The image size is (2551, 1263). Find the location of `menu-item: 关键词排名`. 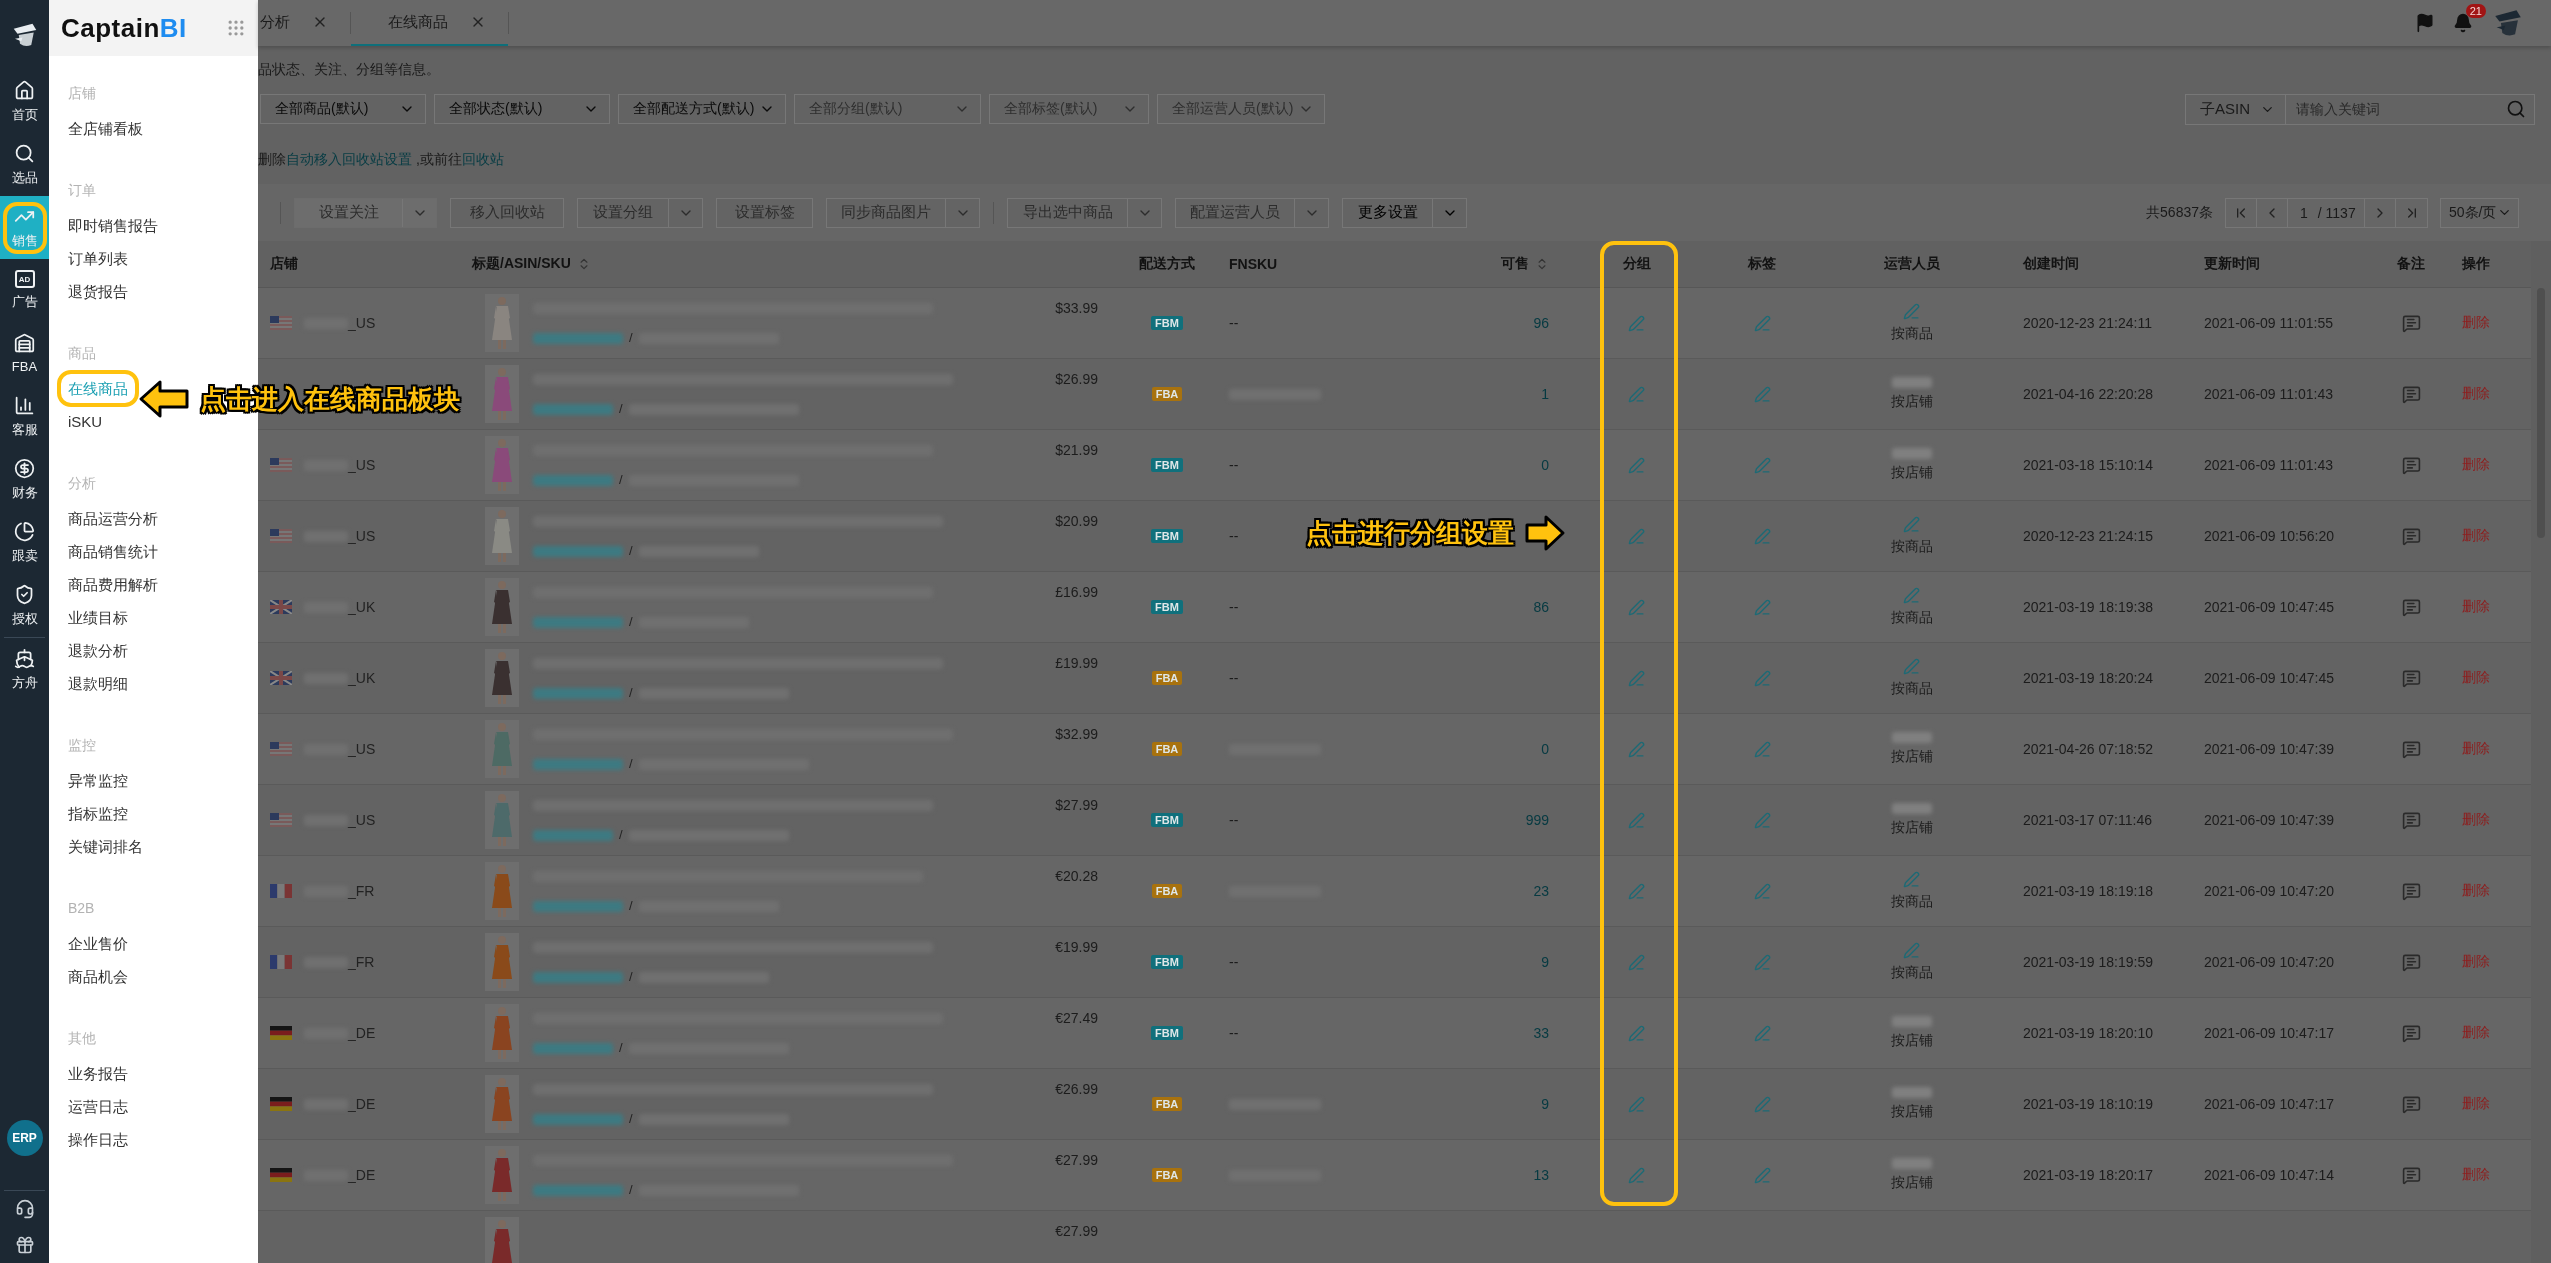

menu-item: 关键词排名 is located at coordinates (105, 846).